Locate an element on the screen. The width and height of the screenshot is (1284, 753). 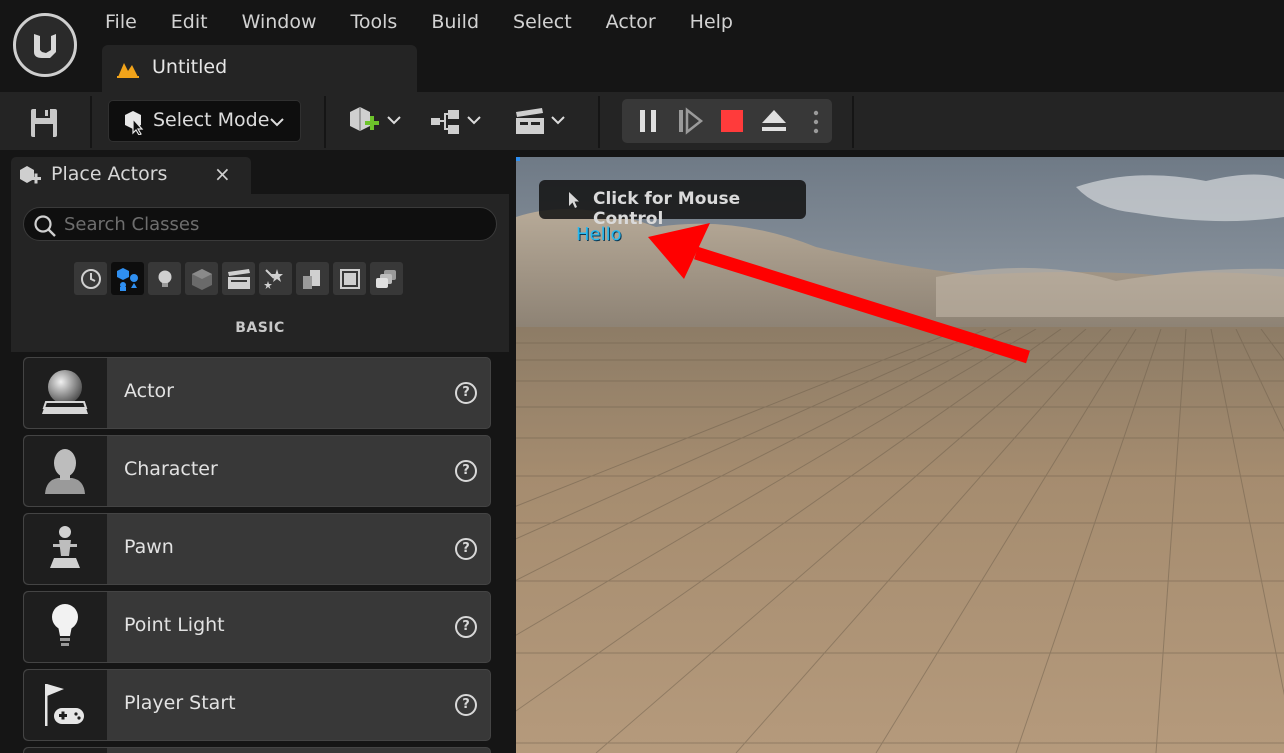
mouse-control-label: Click for Mouse Control is located at coordinates (667, 209).